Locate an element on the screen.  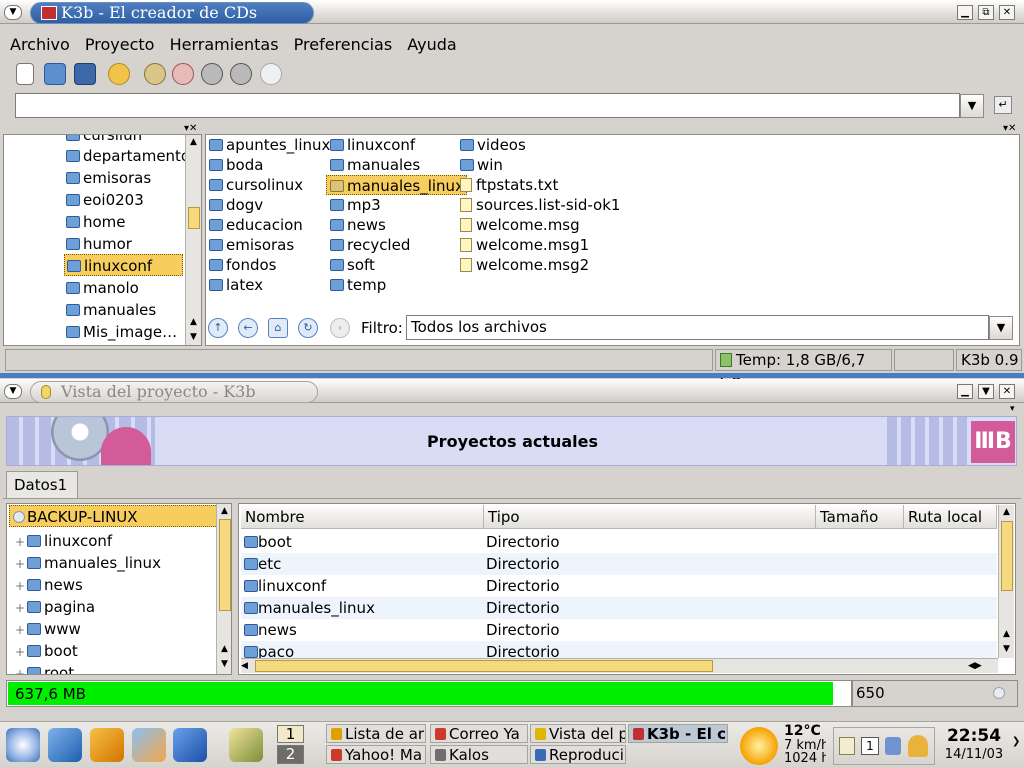
scroll-down-button: ▼ is located at coordinates (224, 664).